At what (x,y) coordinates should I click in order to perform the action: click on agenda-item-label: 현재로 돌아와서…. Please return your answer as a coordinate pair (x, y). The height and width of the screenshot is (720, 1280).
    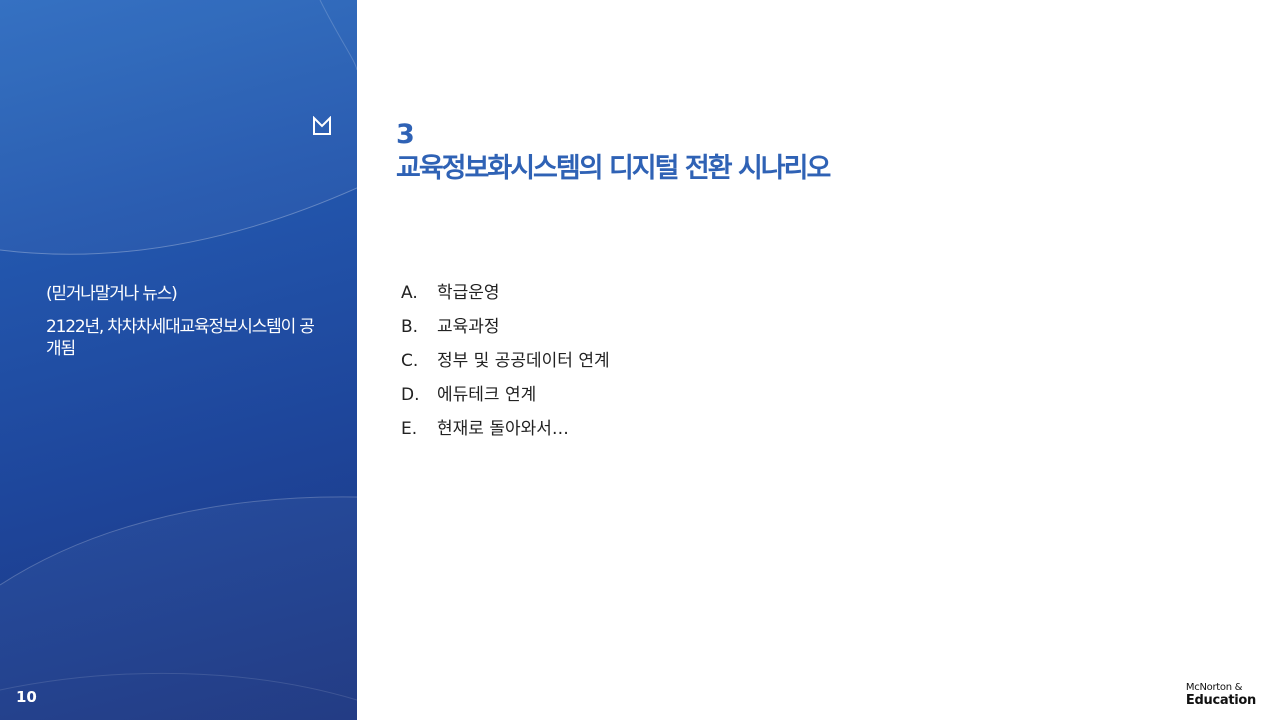
    Looking at the image, I should click on (503, 429).